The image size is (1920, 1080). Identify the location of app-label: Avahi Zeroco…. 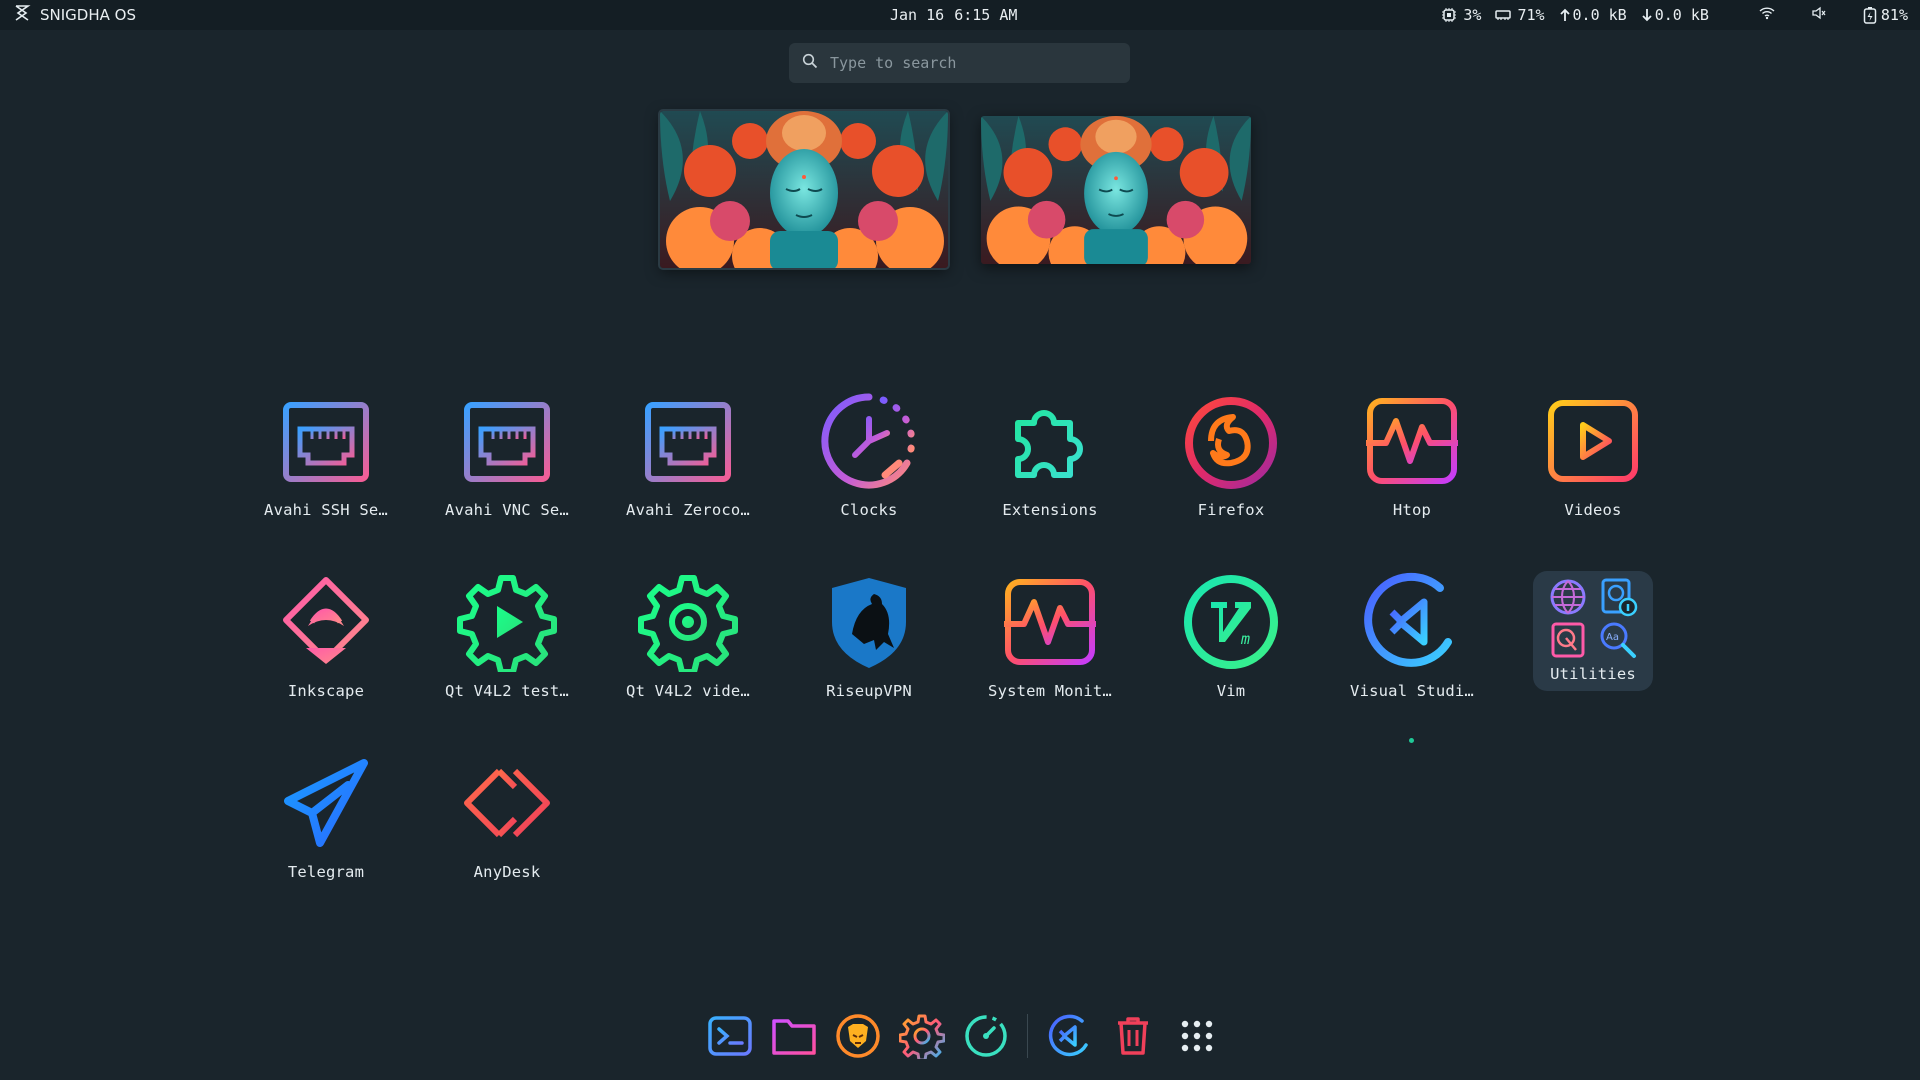
(688, 510).